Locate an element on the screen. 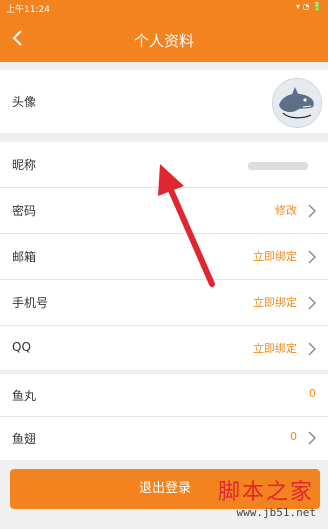 The width and height of the screenshot is (328, 529). nickname-value-blurred is located at coordinates (278, 166).